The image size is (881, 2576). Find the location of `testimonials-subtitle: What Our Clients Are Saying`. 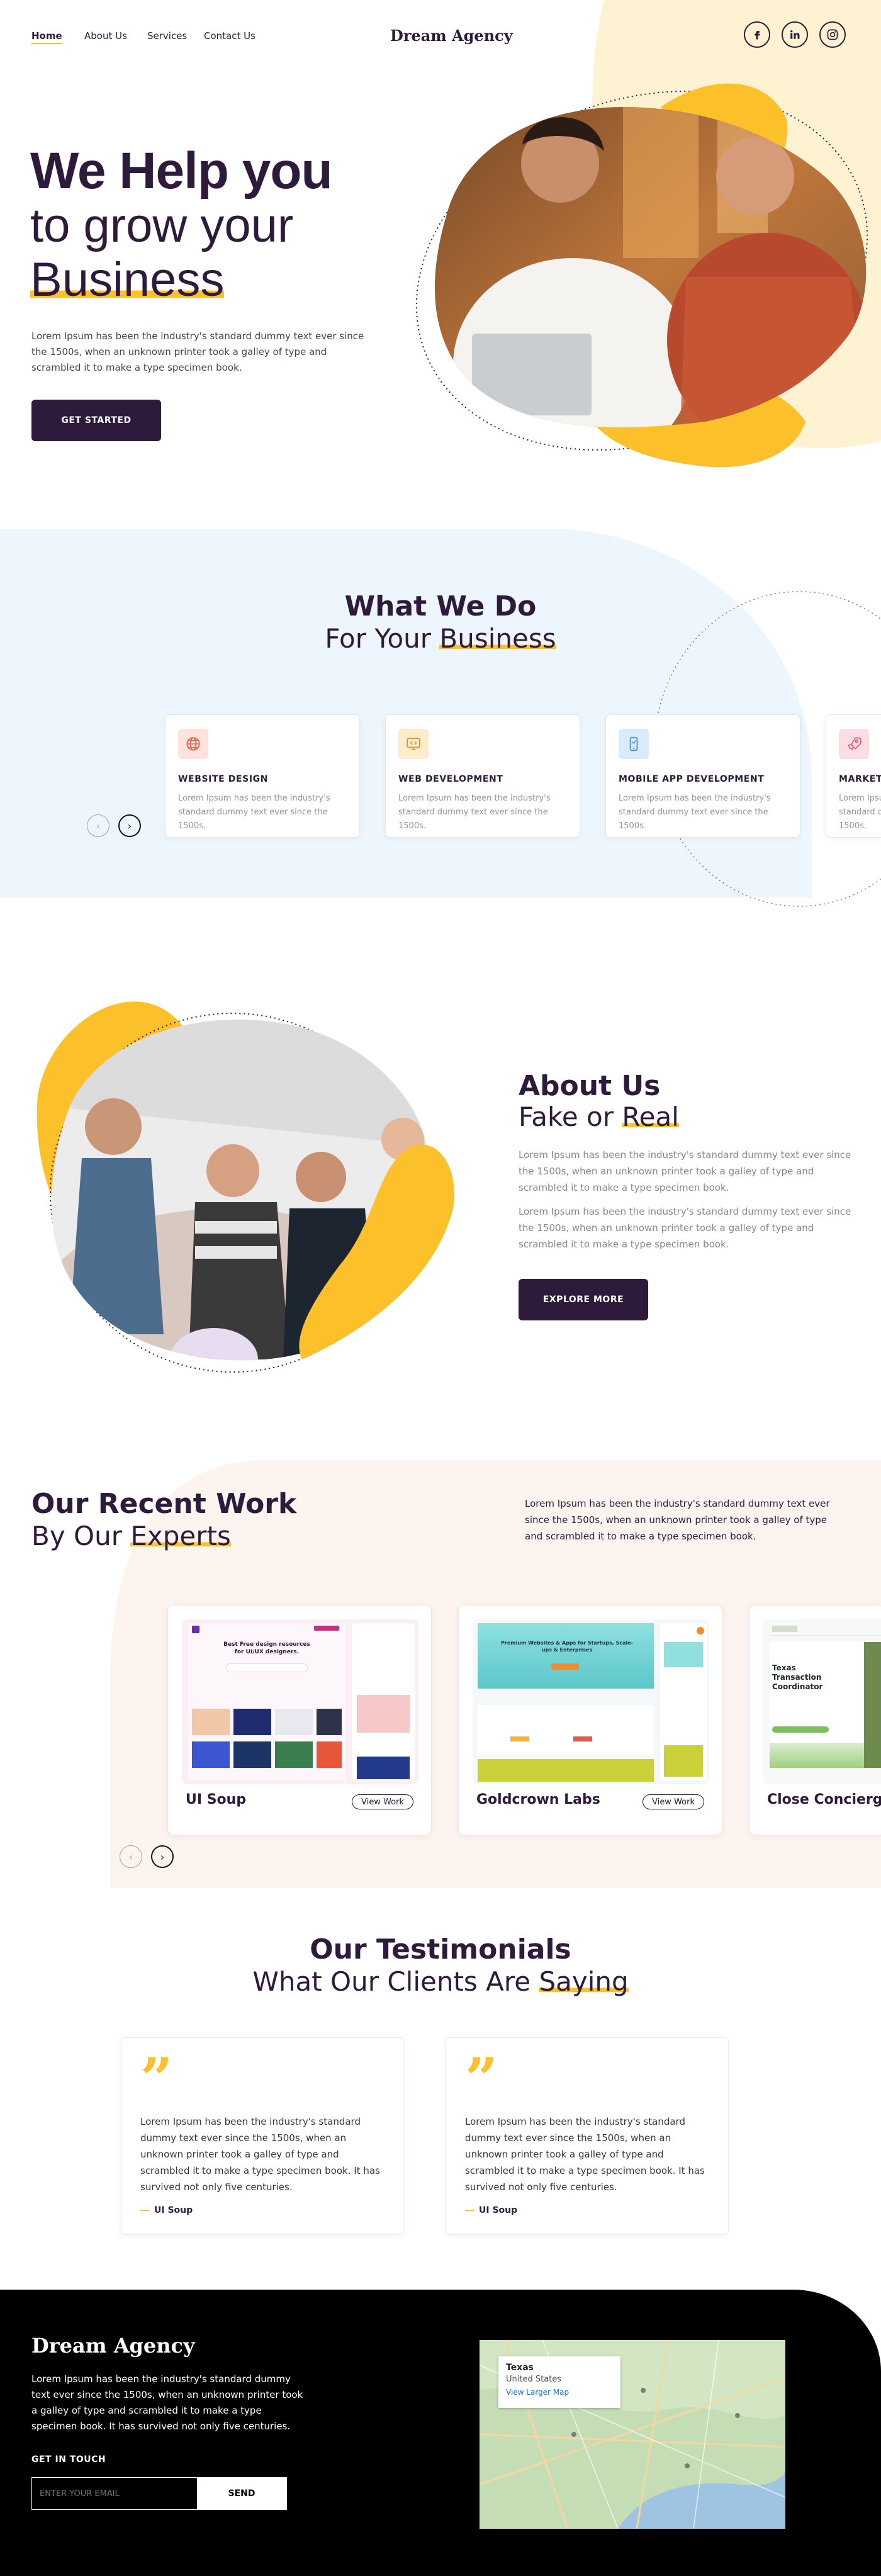

testimonials-subtitle: What Our Clients Are Saying is located at coordinates (441, 1981).